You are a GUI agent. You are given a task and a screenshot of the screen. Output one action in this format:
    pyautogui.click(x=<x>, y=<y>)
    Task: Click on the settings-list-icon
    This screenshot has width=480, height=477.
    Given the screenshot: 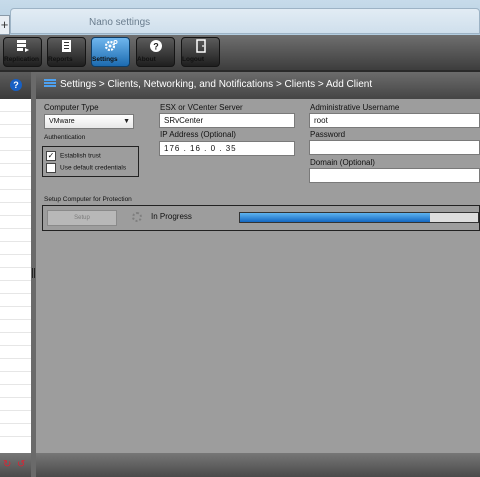 What is the action you would take?
    pyautogui.click(x=50, y=85)
    